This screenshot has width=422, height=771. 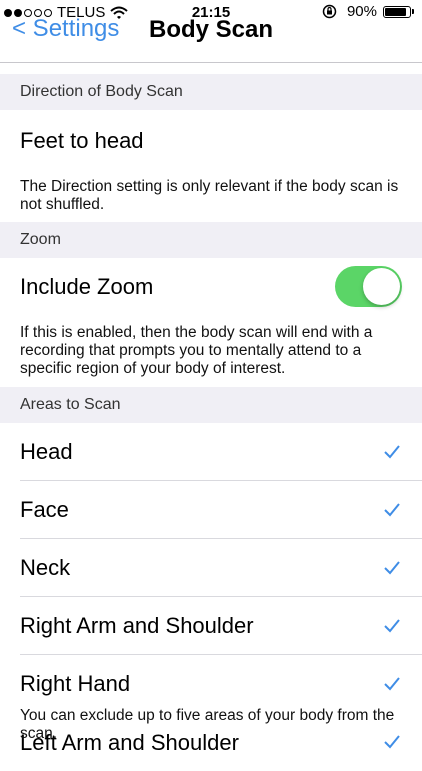 I want to click on area-row-right-hand: Right Hand, so click(x=211, y=684).